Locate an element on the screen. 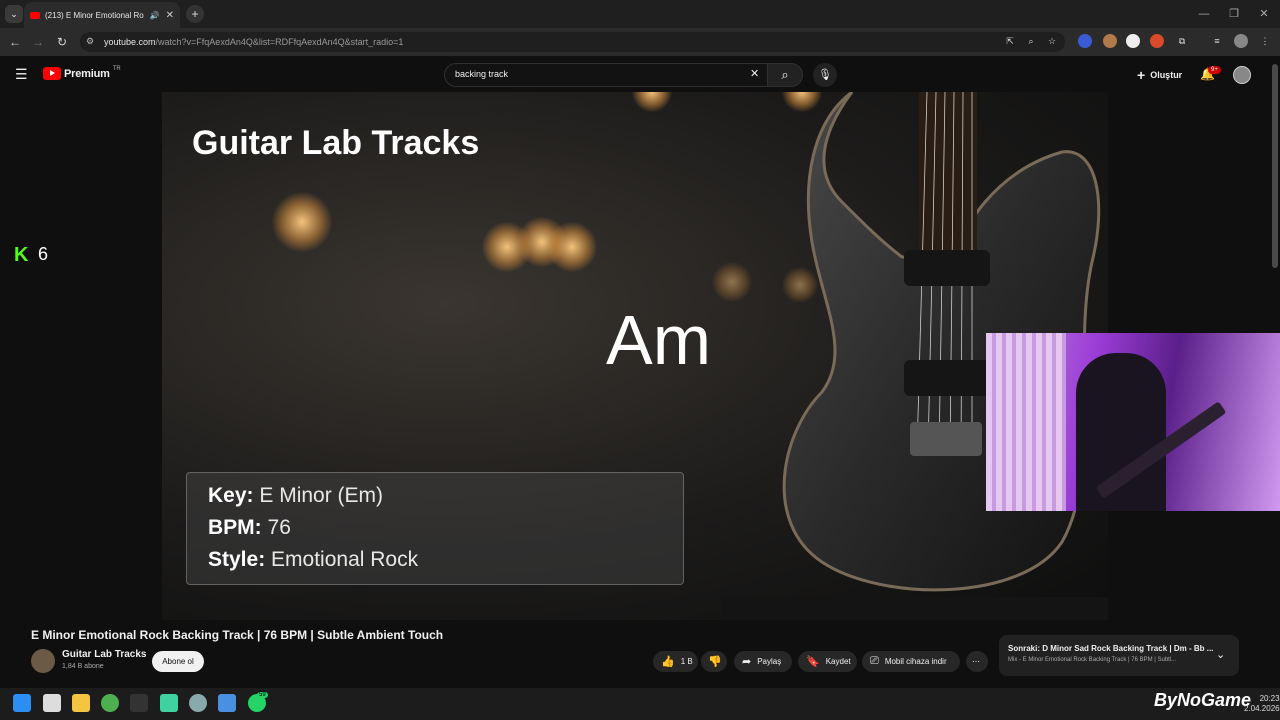  settings-gear-icon is located at coordinates (198, 703).